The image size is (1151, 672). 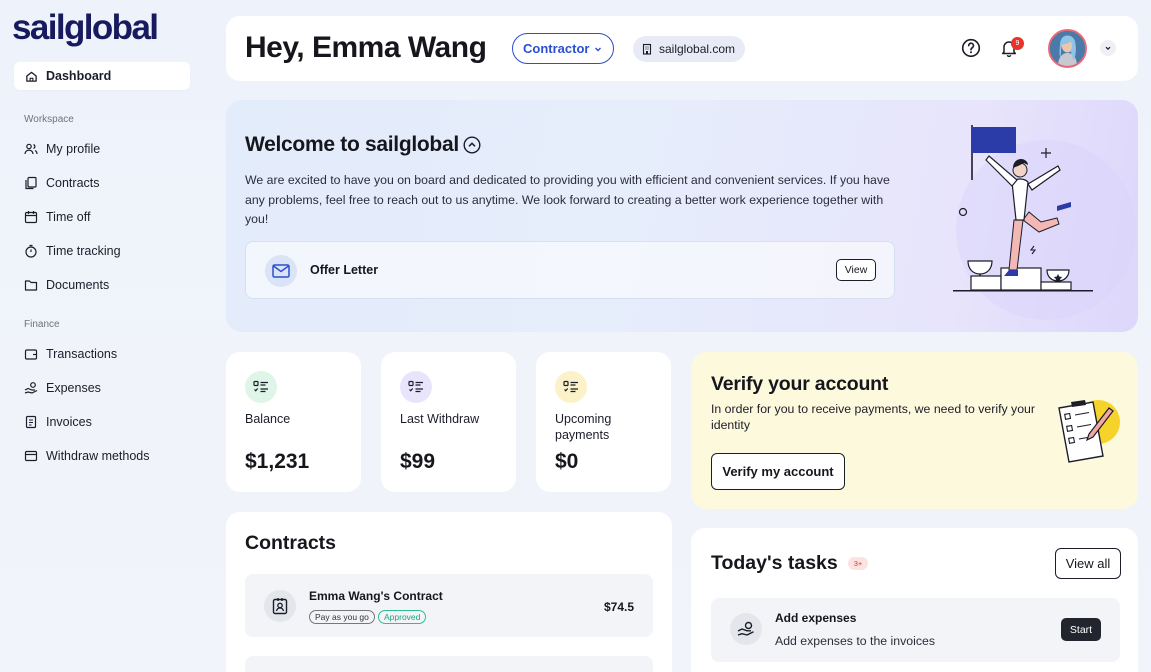 I want to click on contract-row, so click(x=449, y=664).